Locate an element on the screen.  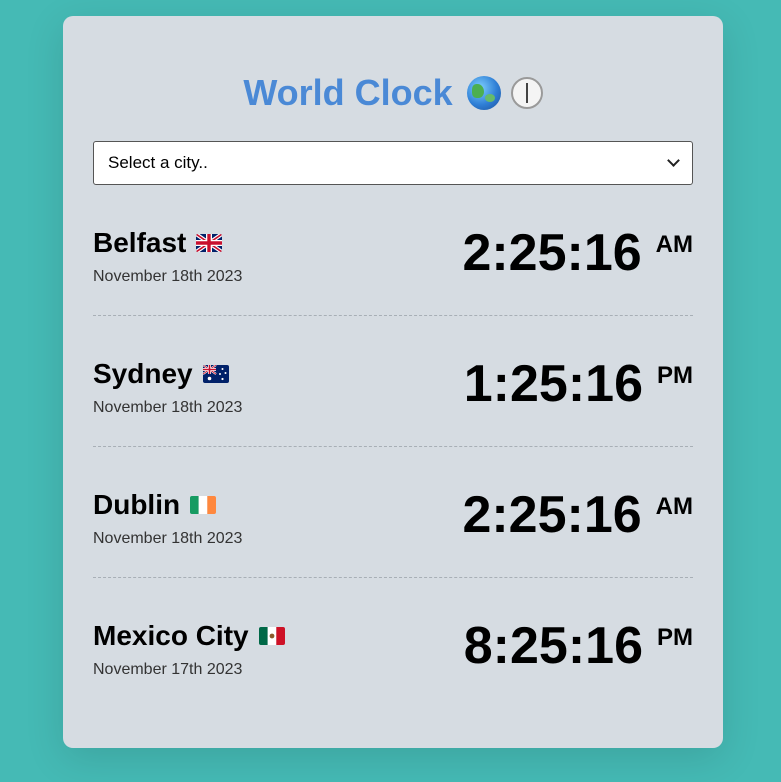
city-info: Sydney November 18th 2023 is located at coordinates (167, 388).